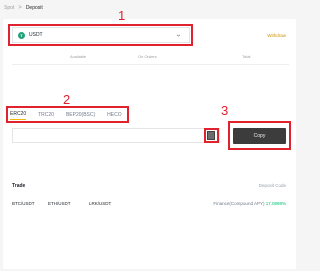  What do you see at coordinates (239, 203) in the screenshot?
I see `finance-label: Finance(Compound APY)` at bounding box center [239, 203].